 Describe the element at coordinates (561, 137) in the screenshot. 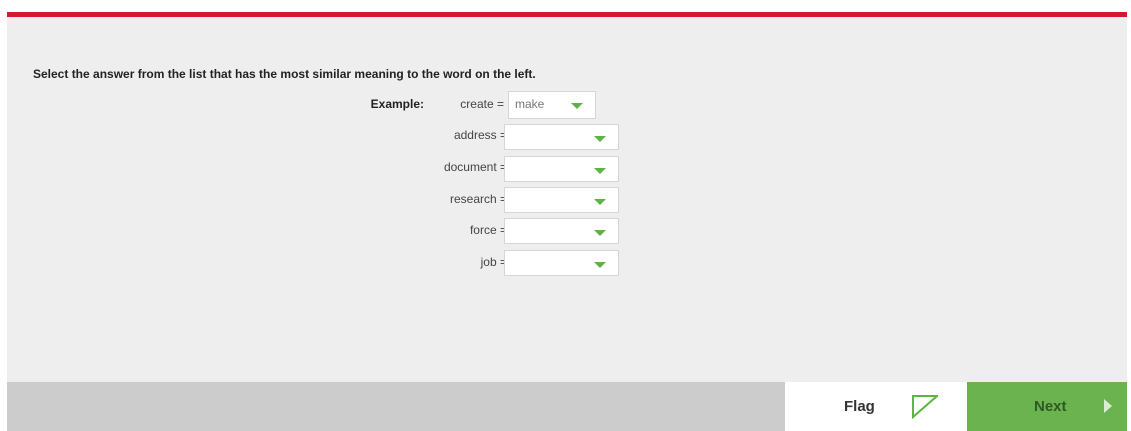

I see `answer-select-address` at that location.